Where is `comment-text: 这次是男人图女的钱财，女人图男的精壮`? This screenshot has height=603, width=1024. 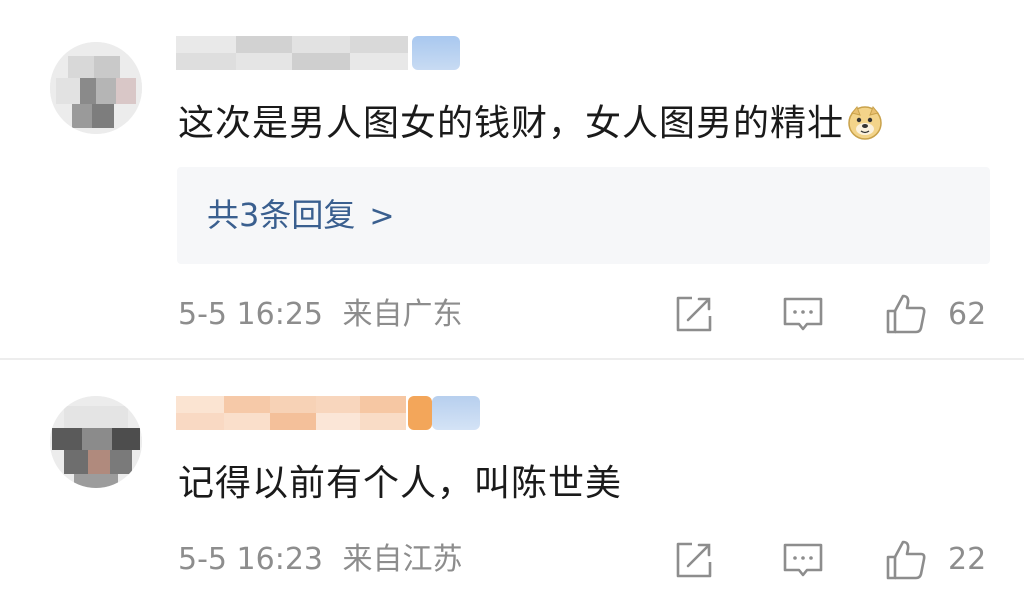 comment-text: 这次是男人图女的钱财，女人图男的精壮 is located at coordinates (531, 124).